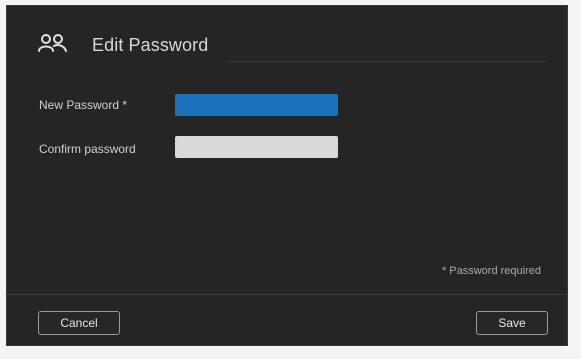  I want to click on cancel-button: Cancel, so click(79, 323).